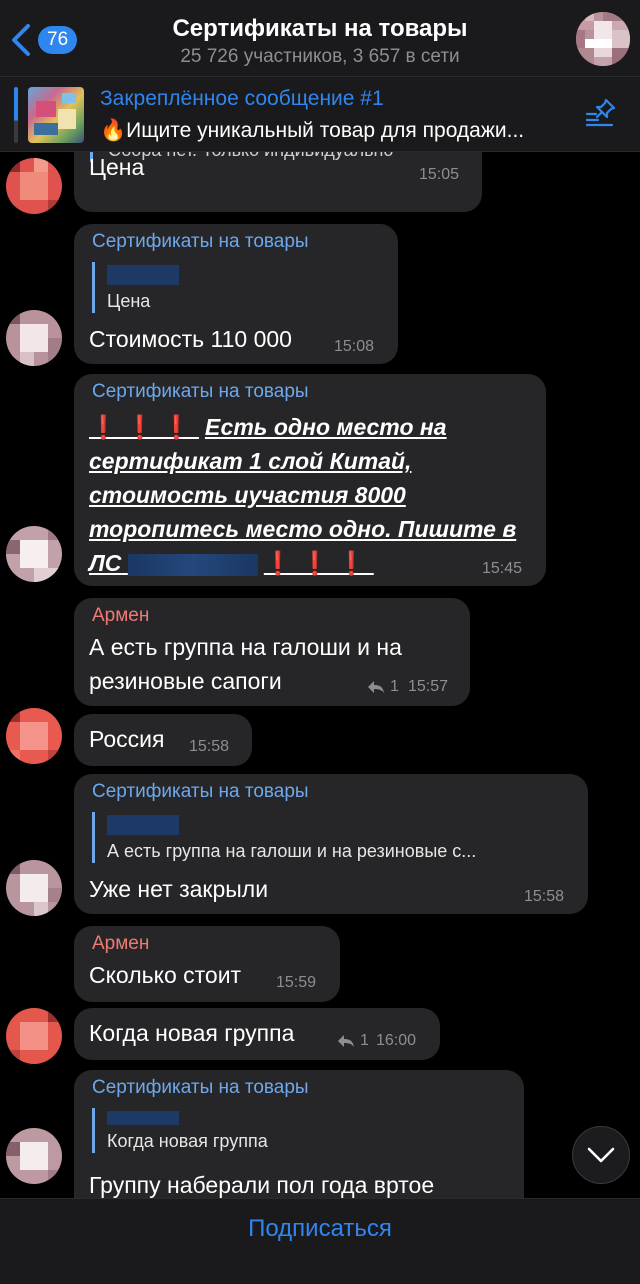 This screenshot has width=640, height=1284. Describe the element at coordinates (127, 739) in the screenshot. I see `message-text: Россия` at that location.